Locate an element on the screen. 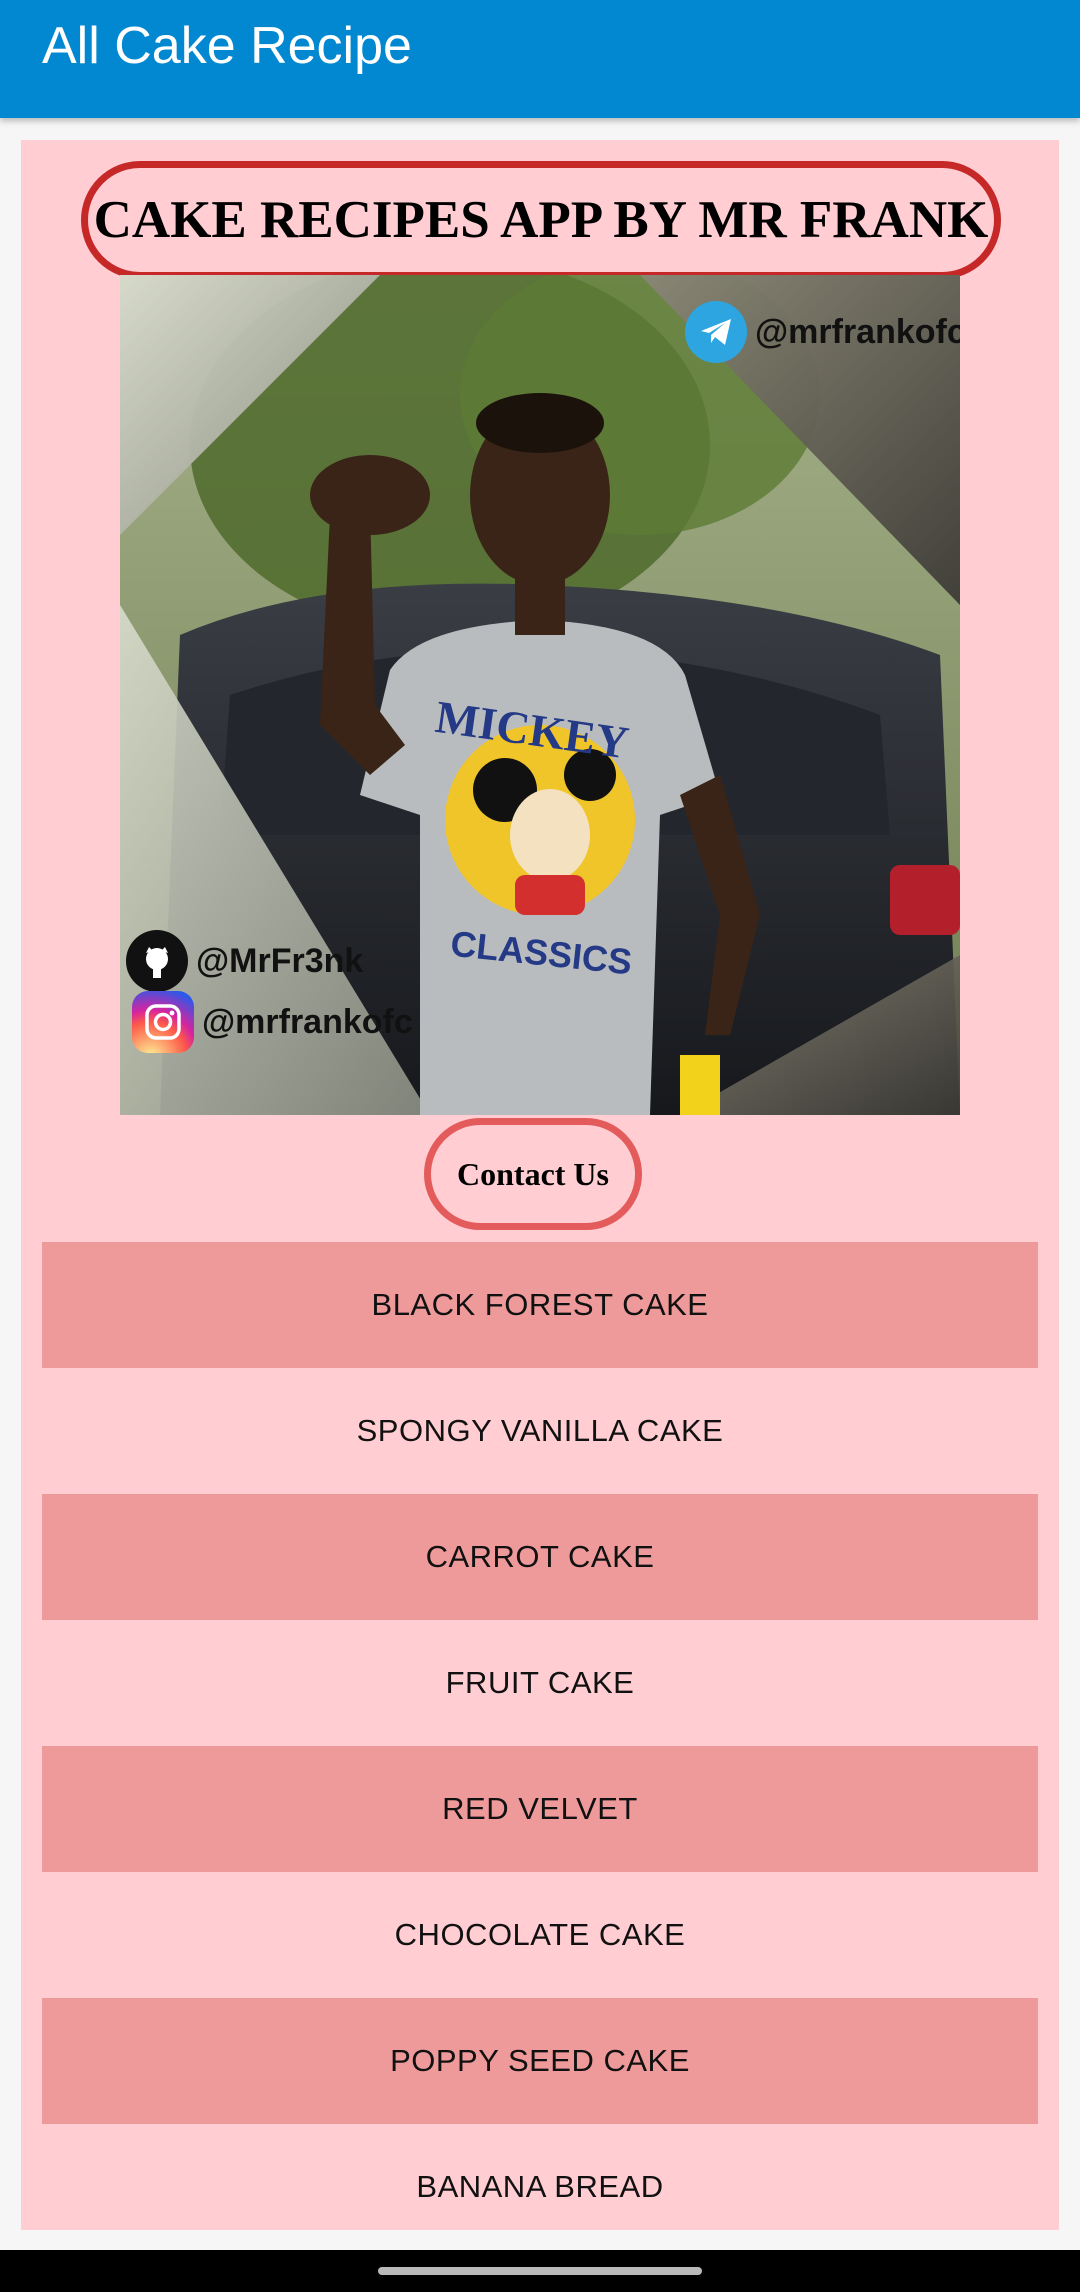 This screenshot has width=1080, height=2292. github-link: @MrFr3nk is located at coordinates (244, 961).